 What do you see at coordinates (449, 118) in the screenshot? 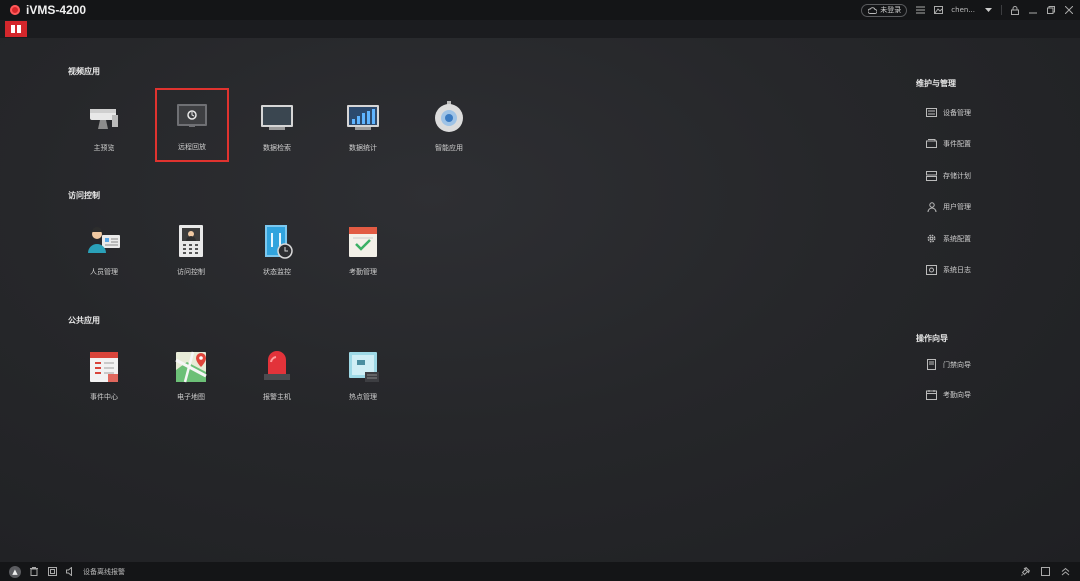
I see `dome-camera-icon` at bounding box center [449, 118].